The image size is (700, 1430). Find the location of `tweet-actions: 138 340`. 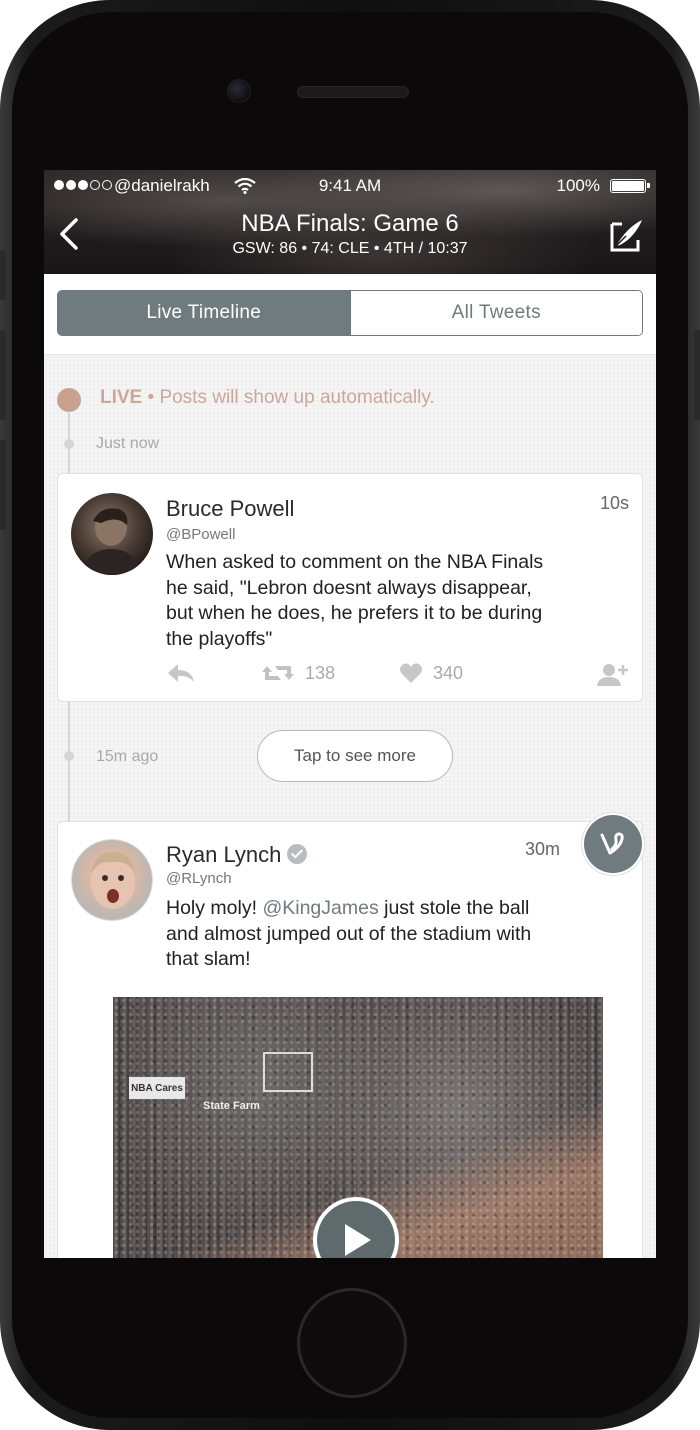

tweet-actions: 138 340 is located at coordinates (399, 675).